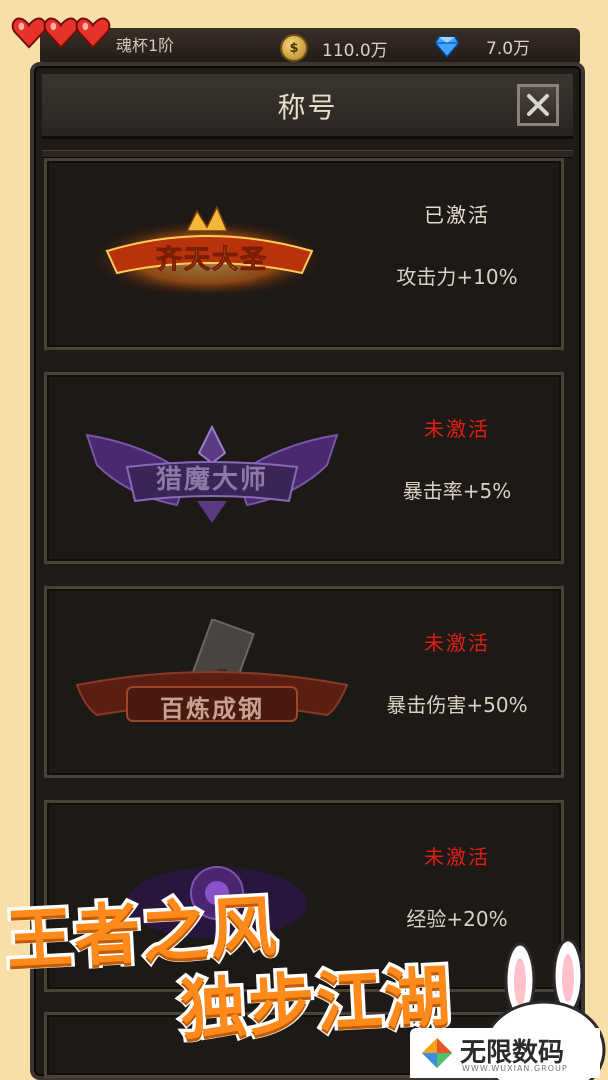 The height and width of the screenshot is (1080, 608). I want to click on coin-icon: $, so click(294, 48).